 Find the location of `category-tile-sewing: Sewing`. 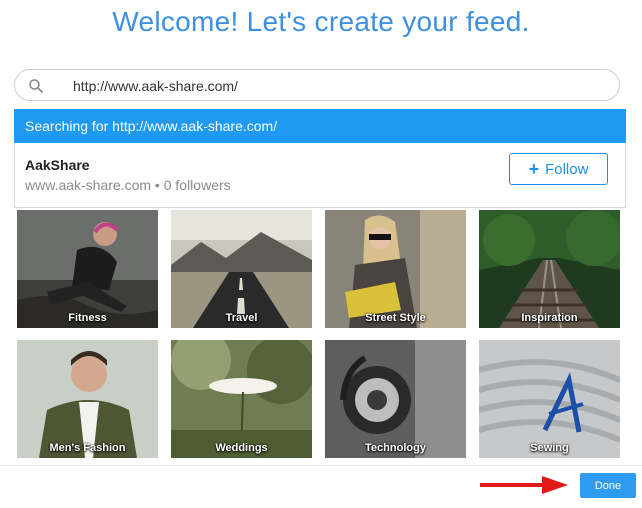

category-tile-sewing: Sewing is located at coordinates (549, 399).